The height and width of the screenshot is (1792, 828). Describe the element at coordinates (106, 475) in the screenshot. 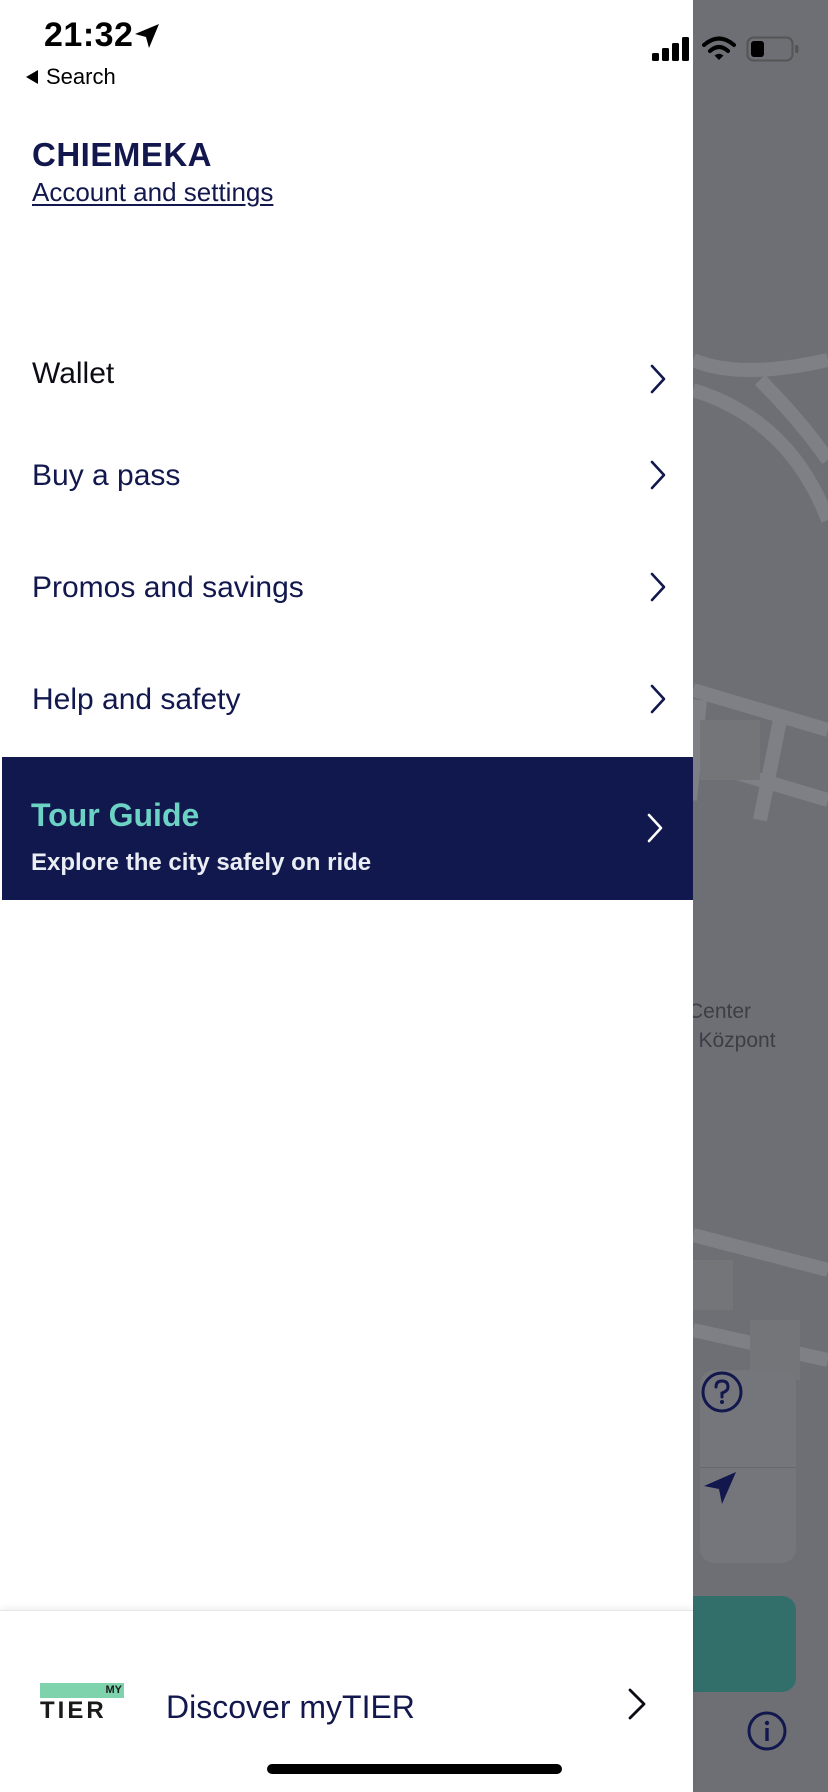

I see `menu-item-label: Buy a pass` at that location.